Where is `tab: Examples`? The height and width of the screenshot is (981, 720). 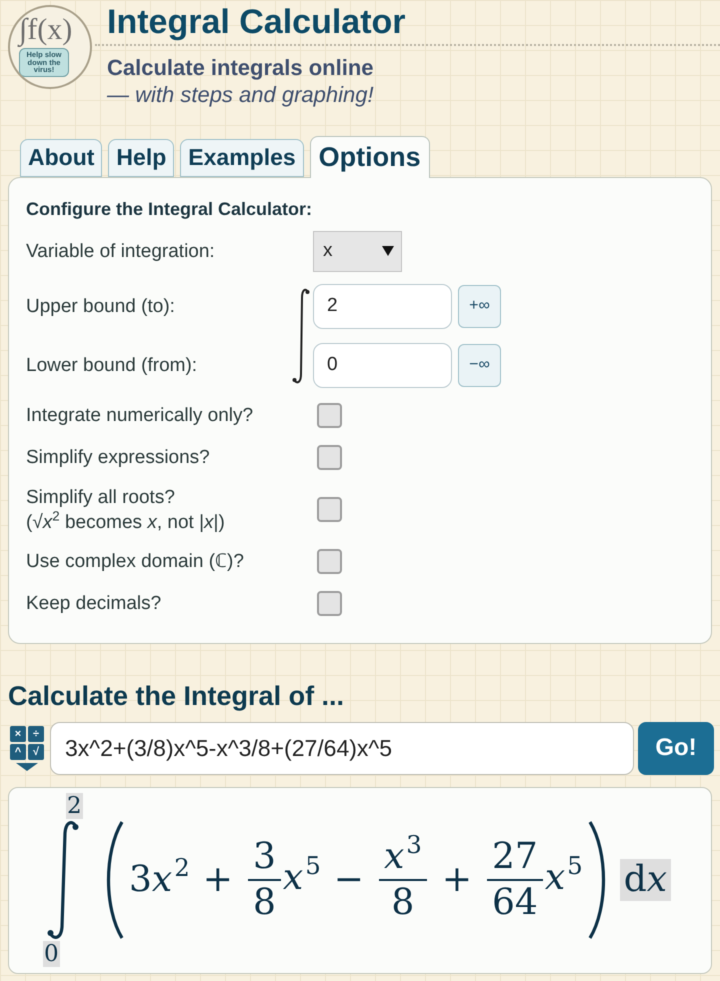 tab: Examples is located at coordinates (242, 157).